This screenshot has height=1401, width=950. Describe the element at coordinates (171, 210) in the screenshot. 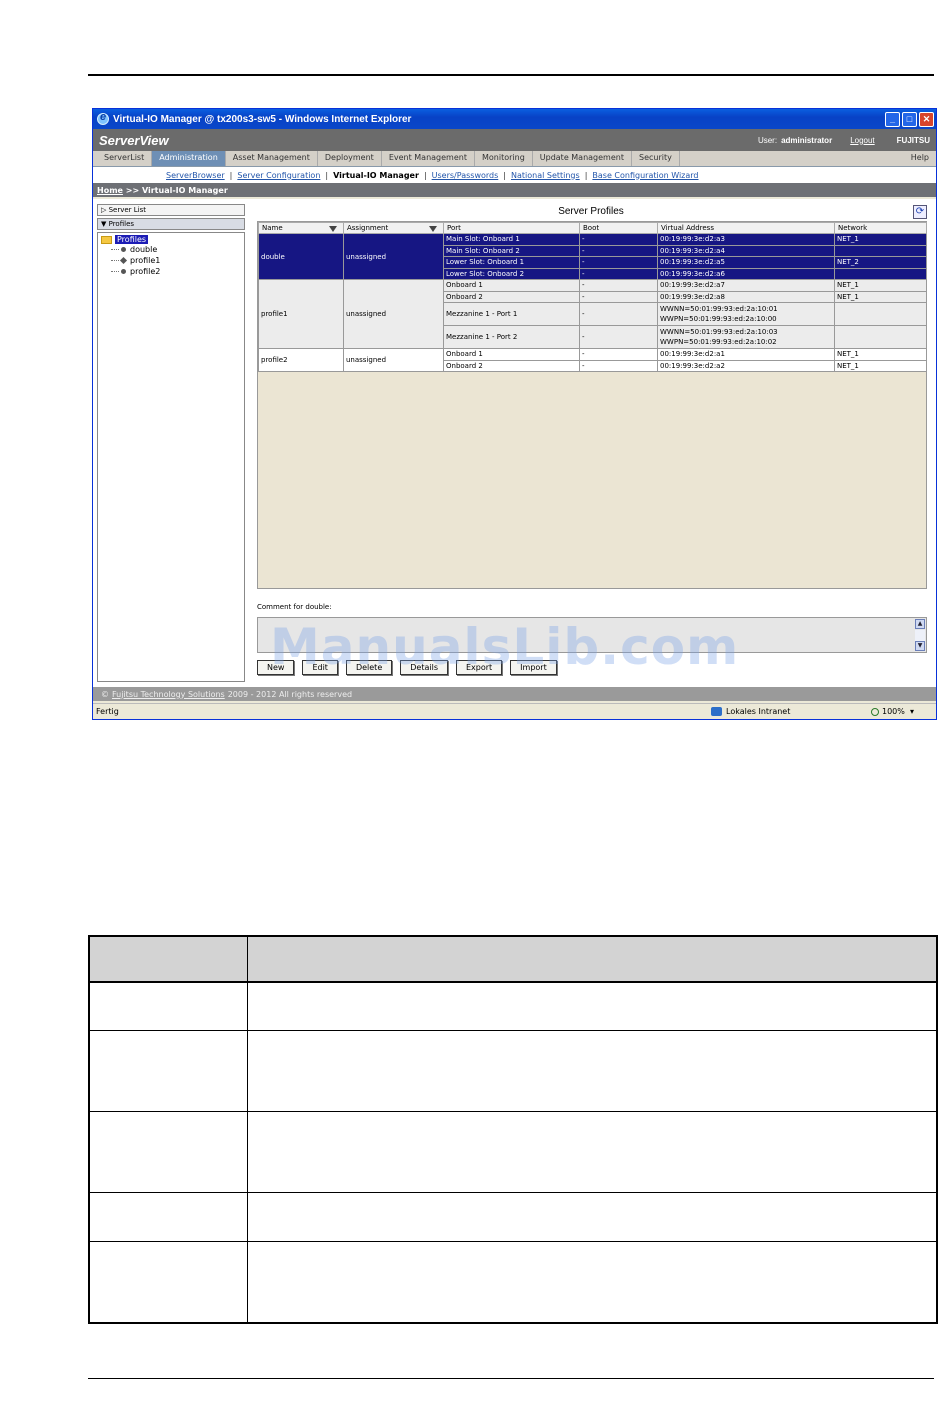

I see `server-list-header: ▷ Server List` at that location.